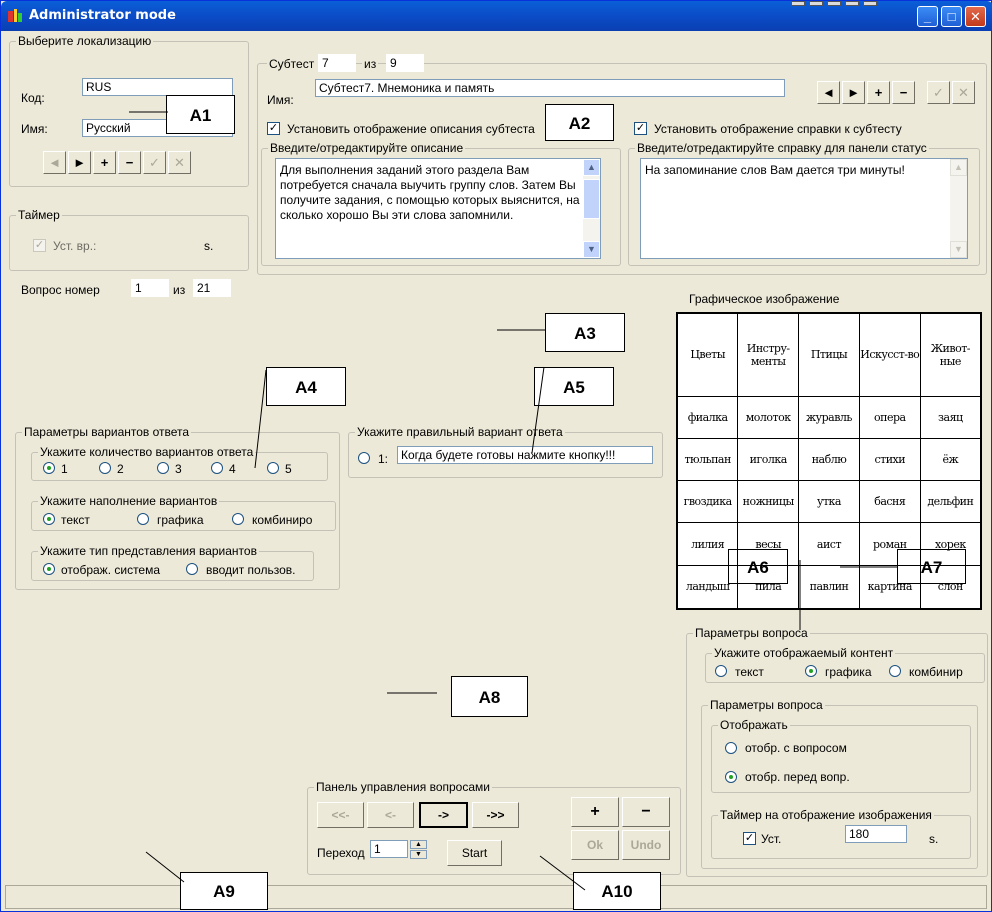  Describe the element at coordinates (260, 419) in the screenshot. I see `a4-pointer` at that location.